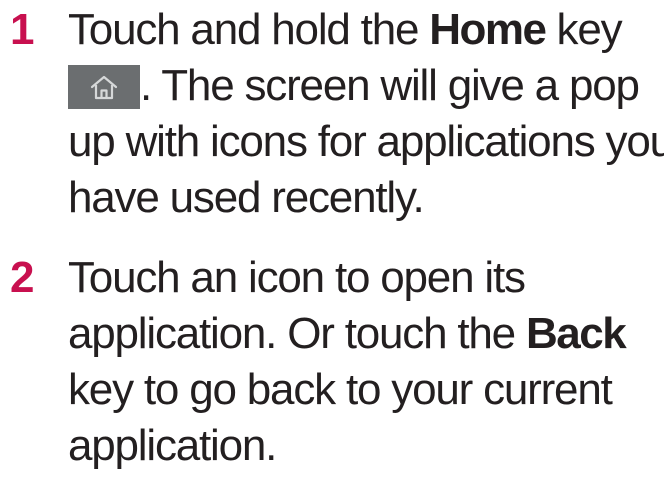 The height and width of the screenshot is (479, 664). I want to click on step-line: Touch and hold the Home key, so click(366, 30).